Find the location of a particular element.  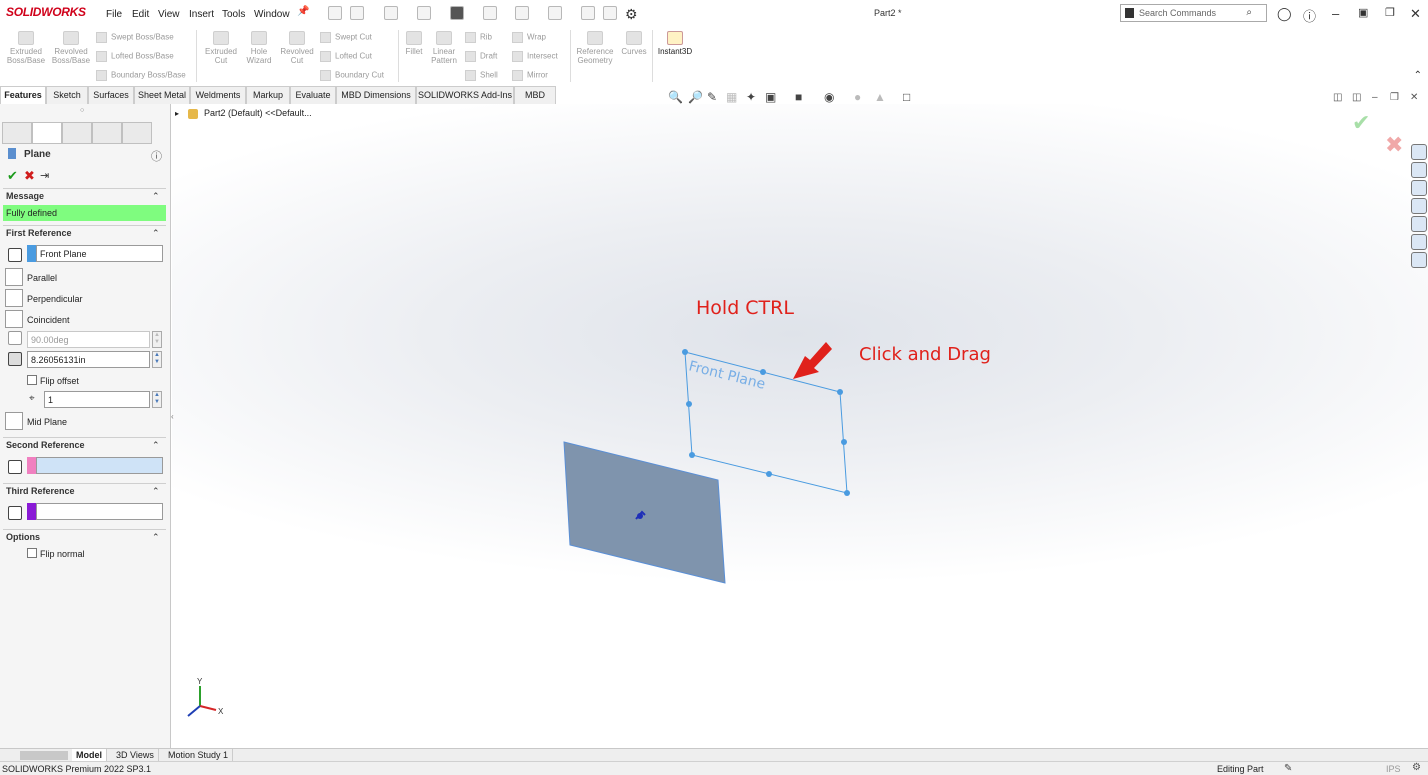

displaymanager-tab is located at coordinates (137, 133).